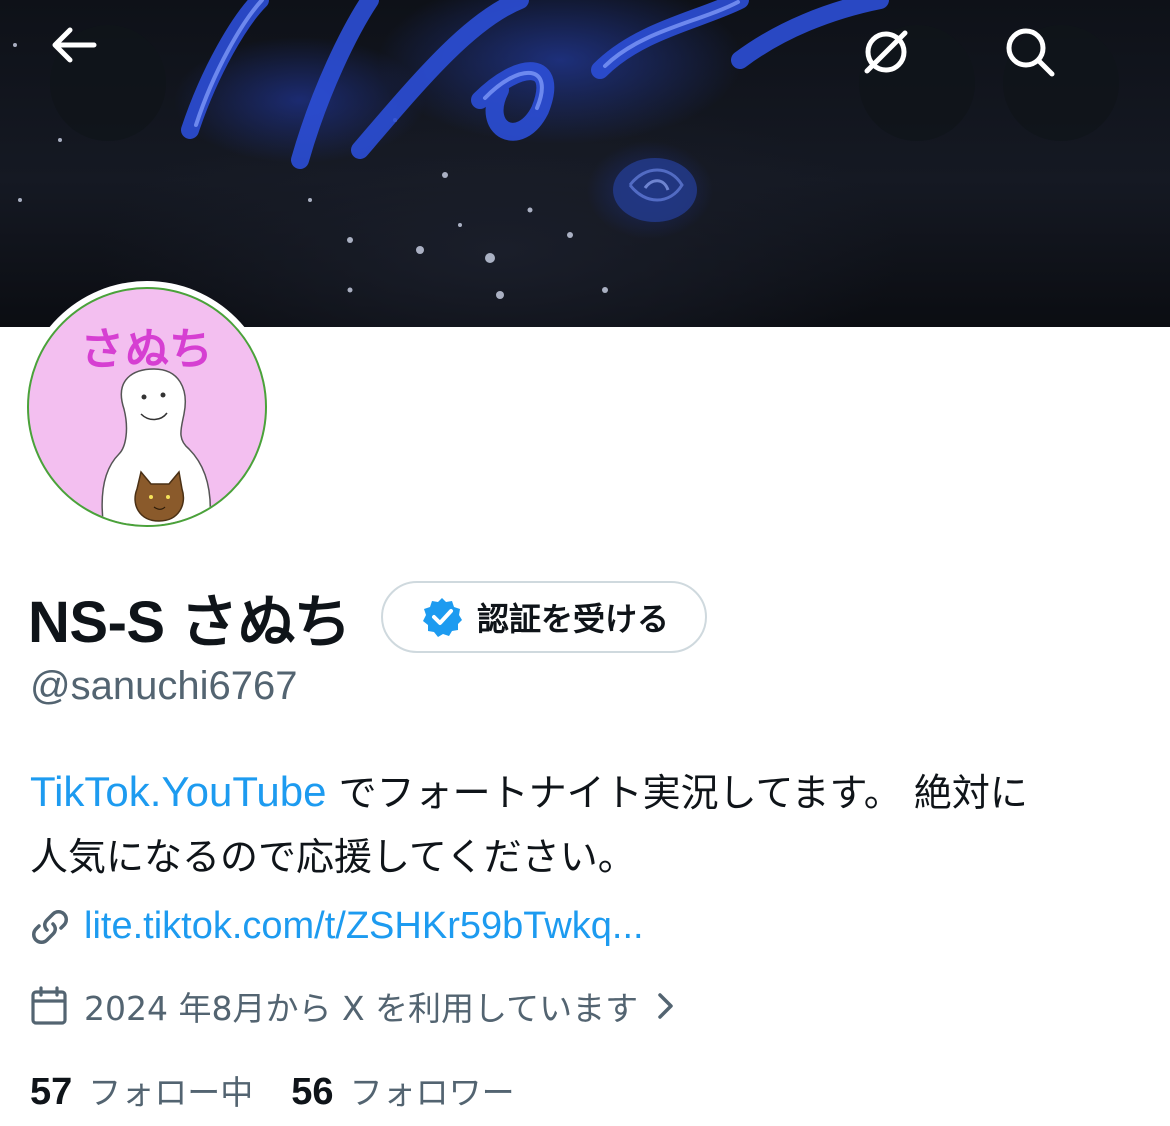 This screenshot has width=1170, height=1126. Describe the element at coordinates (49, 1005) in the screenshot. I see `calendar-icon` at that location.